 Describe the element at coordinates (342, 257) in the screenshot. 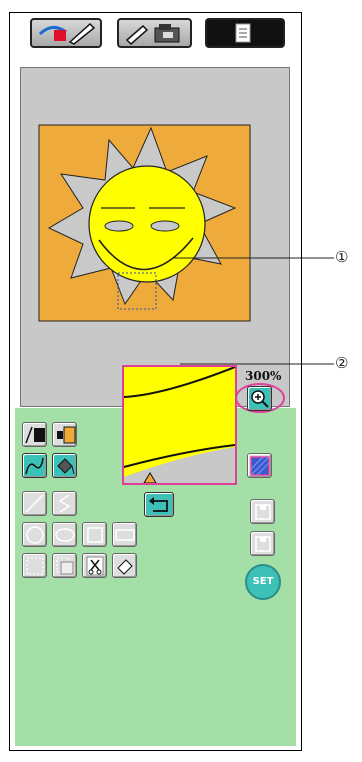

I see `callout-1: ①` at that location.